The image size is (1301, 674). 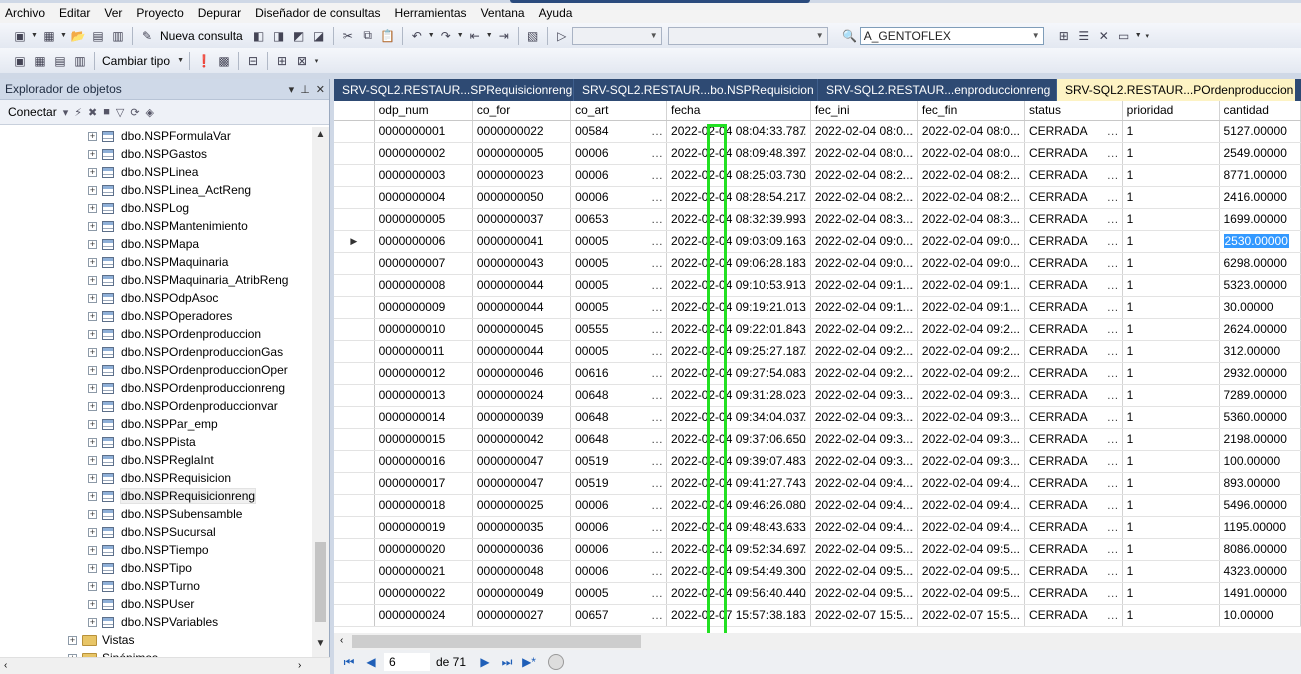 What do you see at coordinates (153, 622) in the screenshot?
I see `tree-node-table: + dbo.NSPVariables` at bounding box center [153, 622].